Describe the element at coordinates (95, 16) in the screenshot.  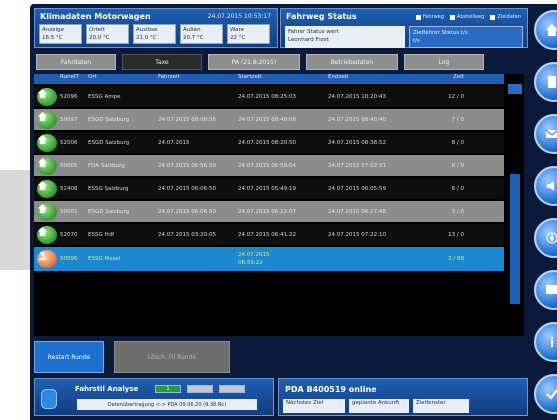
I see `climate-title: Klimadaten Motorwagen` at that location.